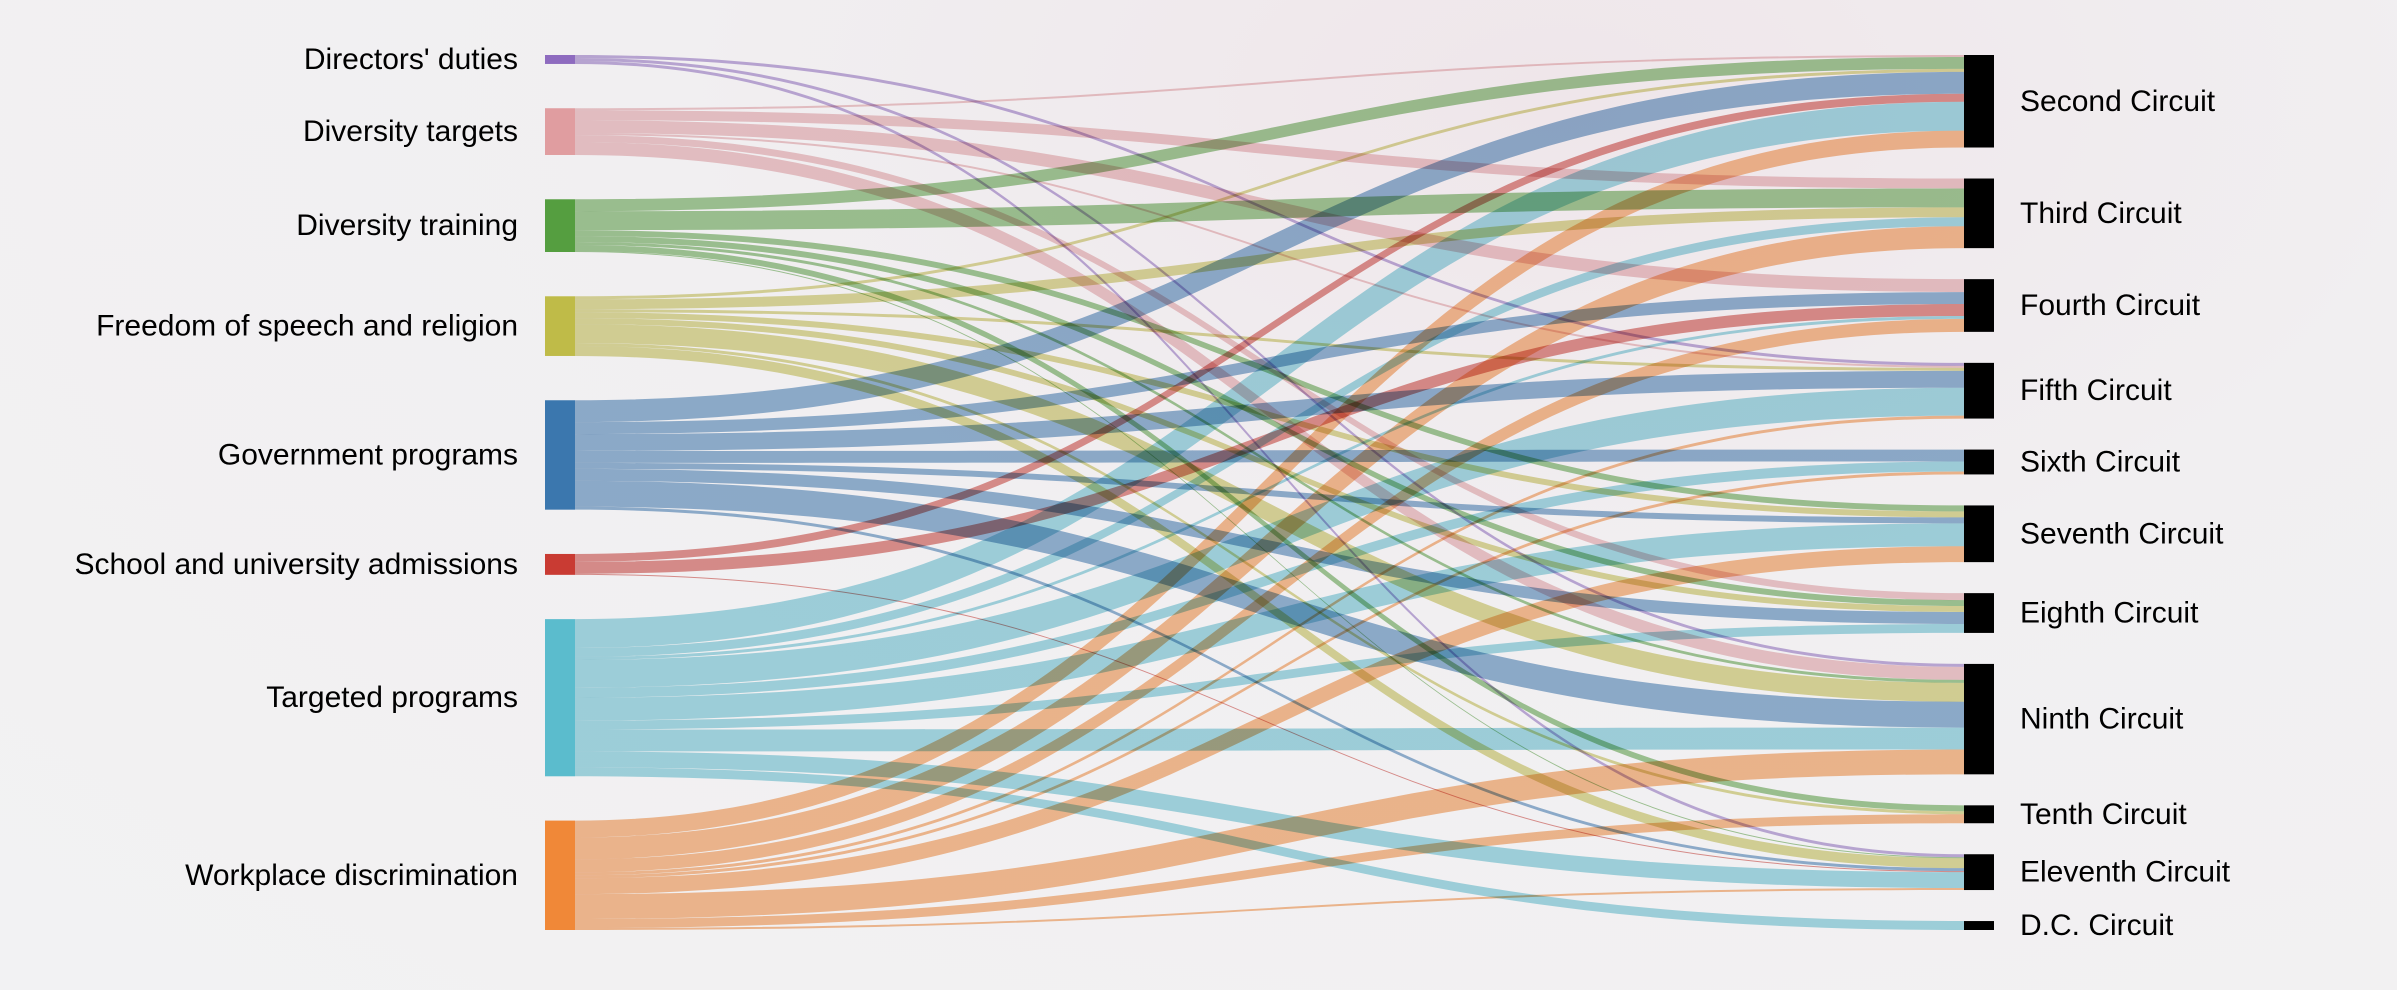  I want to click on source-label: Workplace discrimination, so click(351, 875).